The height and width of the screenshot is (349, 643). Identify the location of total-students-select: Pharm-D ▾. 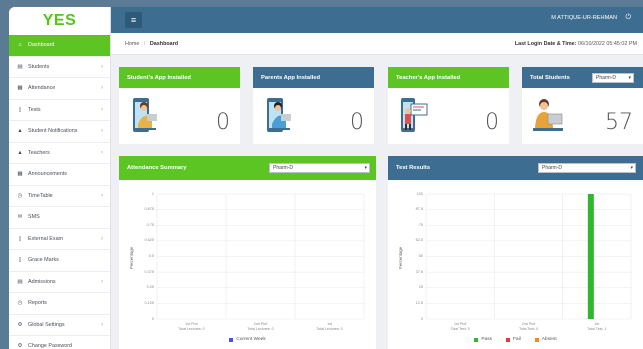
(613, 78).